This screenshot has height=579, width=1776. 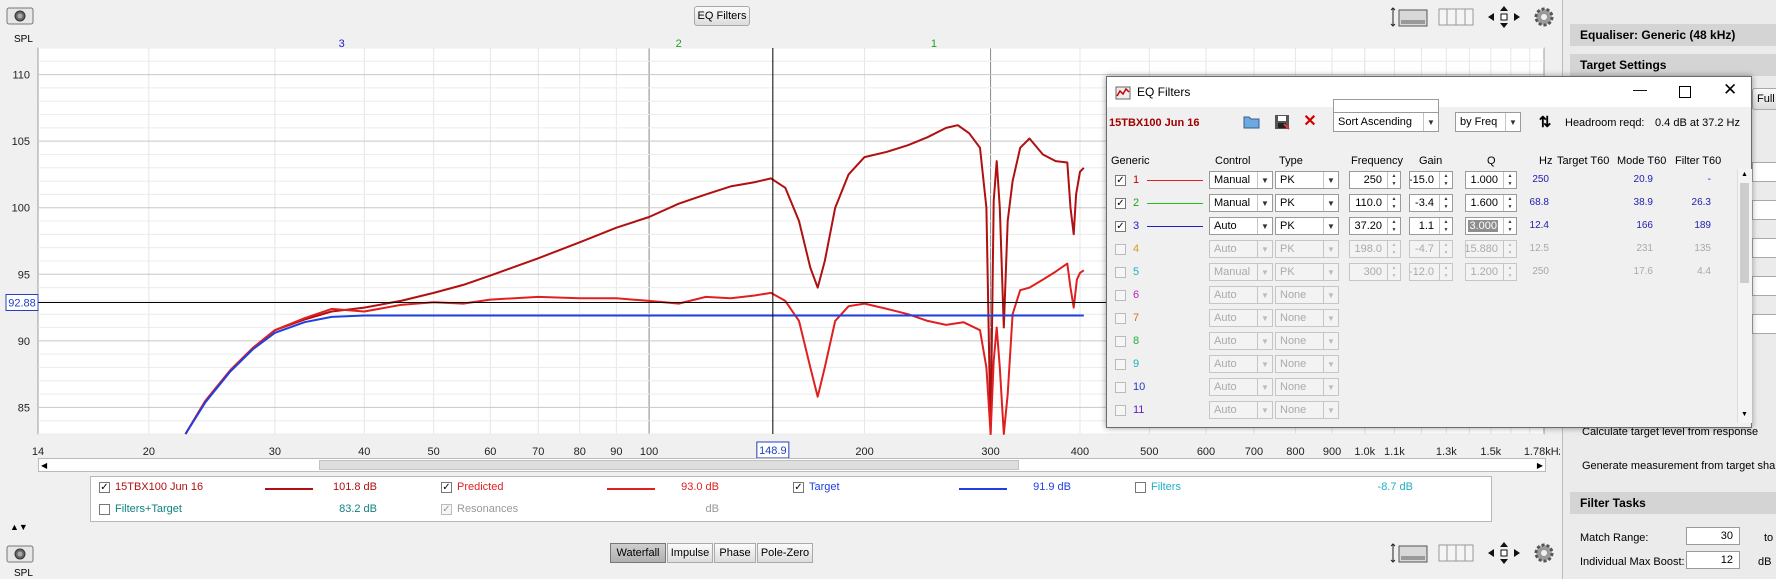 I want to click on chart-horizontal-scrollbar: ◀ ▶, so click(x=792, y=465).